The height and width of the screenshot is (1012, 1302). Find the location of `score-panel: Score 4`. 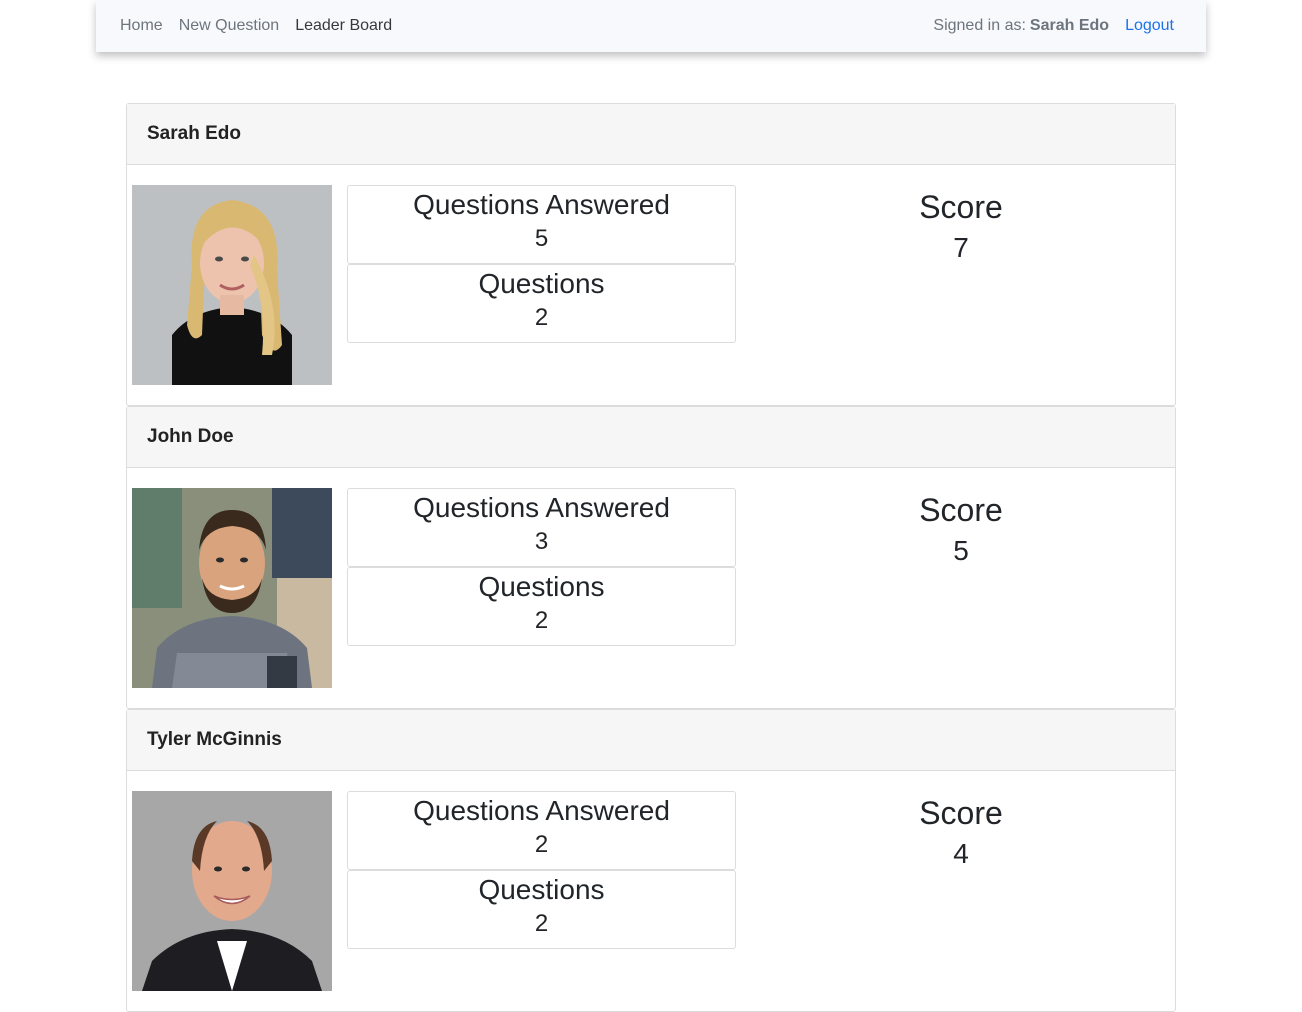

score-panel: Score 4 is located at coordinates (961, 833).